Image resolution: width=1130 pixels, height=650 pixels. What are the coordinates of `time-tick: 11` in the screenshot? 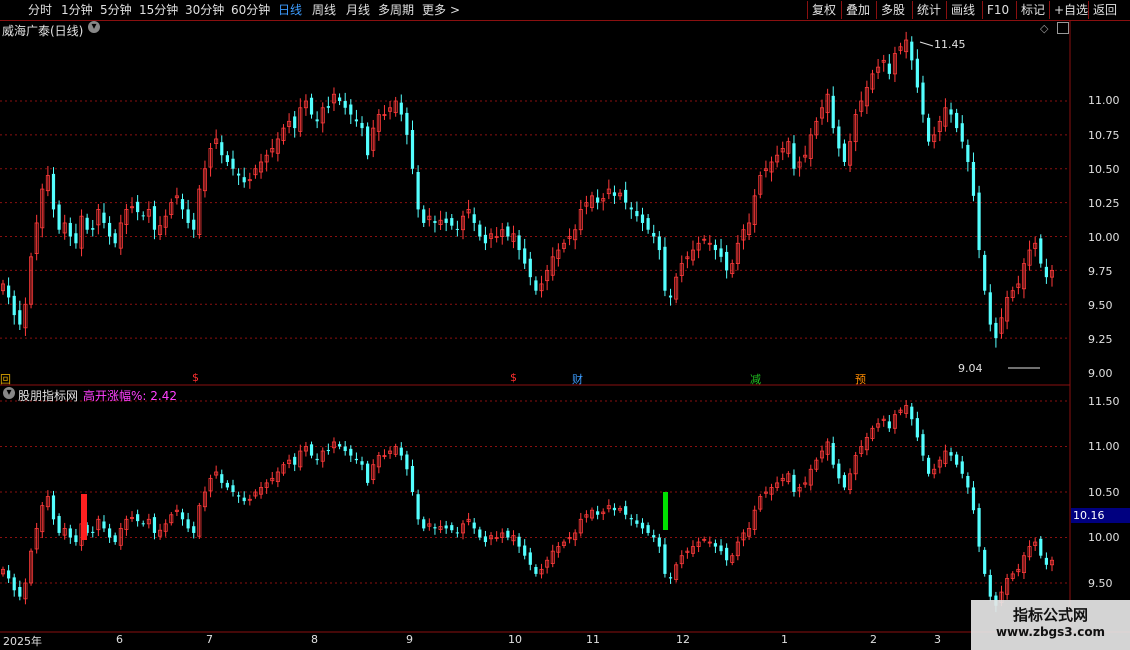 It's located at (593, 639).